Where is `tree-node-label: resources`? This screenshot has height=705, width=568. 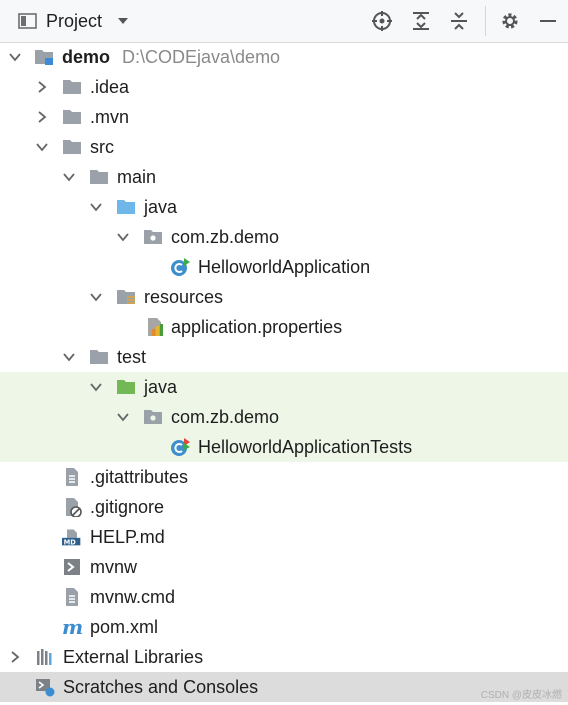 tree-node-label: resources is located at coordinates (184, 297).